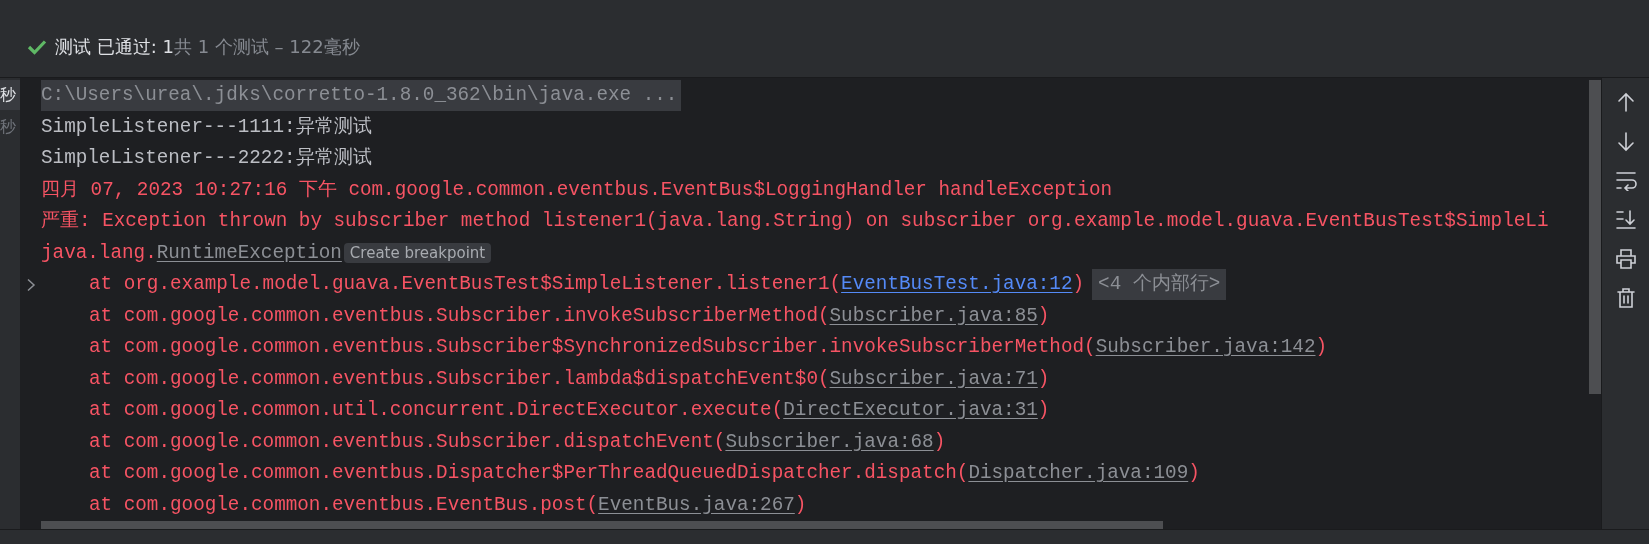  Describe the element at coordinates (1625, 141) in the screenshot. I see `arrow-down-icon` at that location.